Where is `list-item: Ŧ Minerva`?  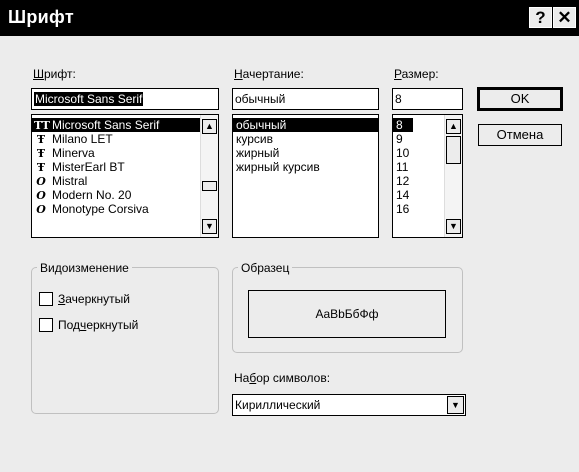
list-item: Ŧ Minerva is located at coordinates (63, 153).